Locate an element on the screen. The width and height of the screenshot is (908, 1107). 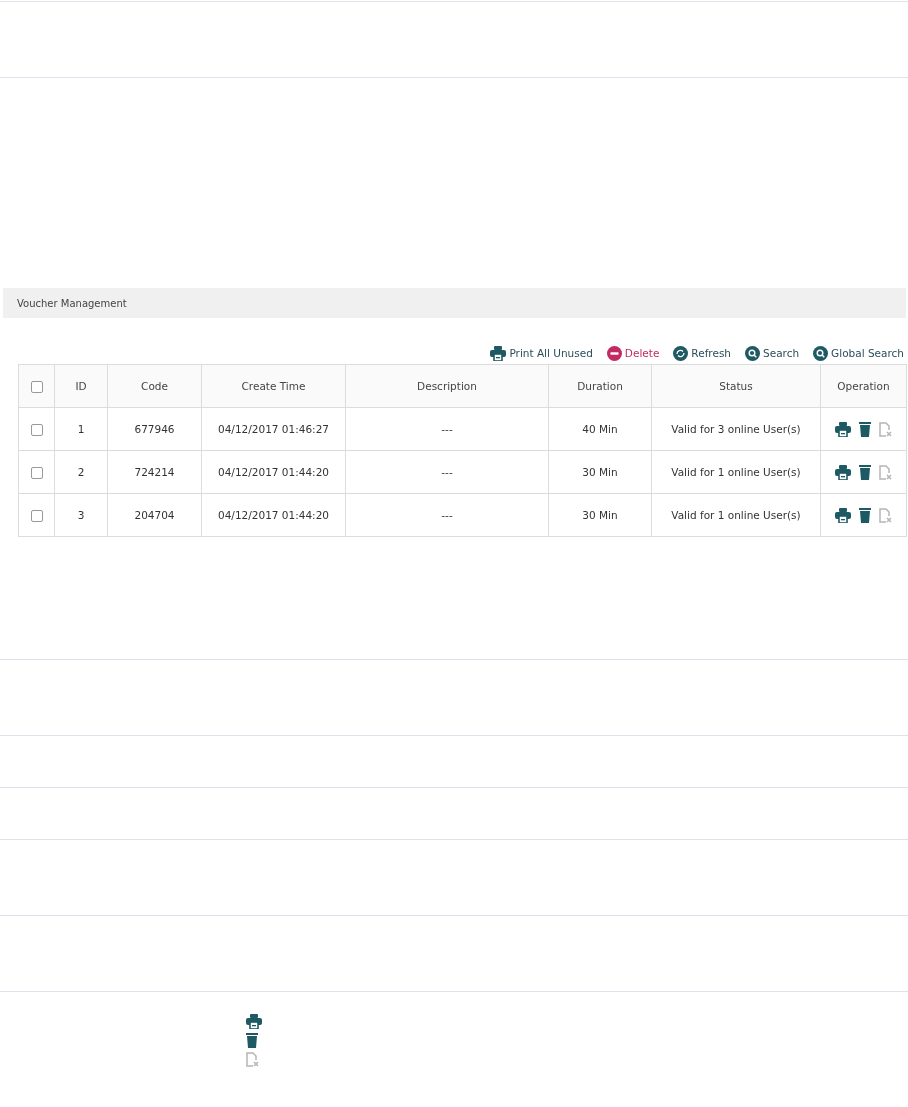
select-all-checkbox is located at coordinates (36, 386).